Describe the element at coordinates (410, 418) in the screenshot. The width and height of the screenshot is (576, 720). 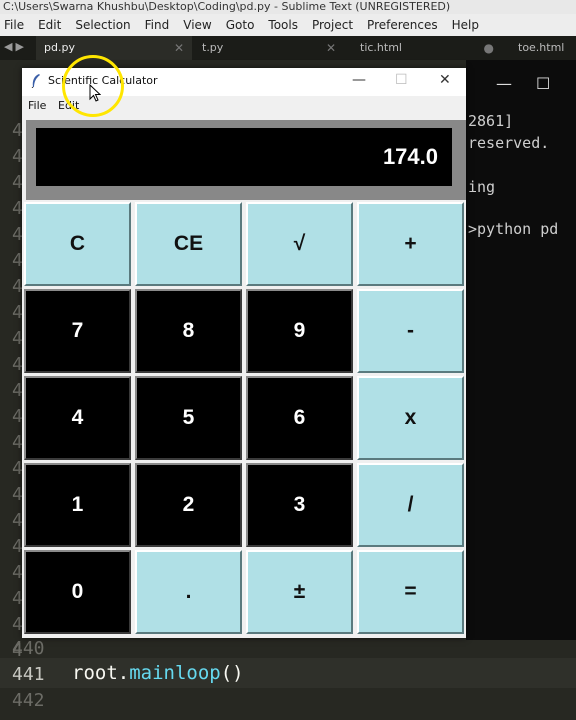
I see `key-multiply: x` at that location.